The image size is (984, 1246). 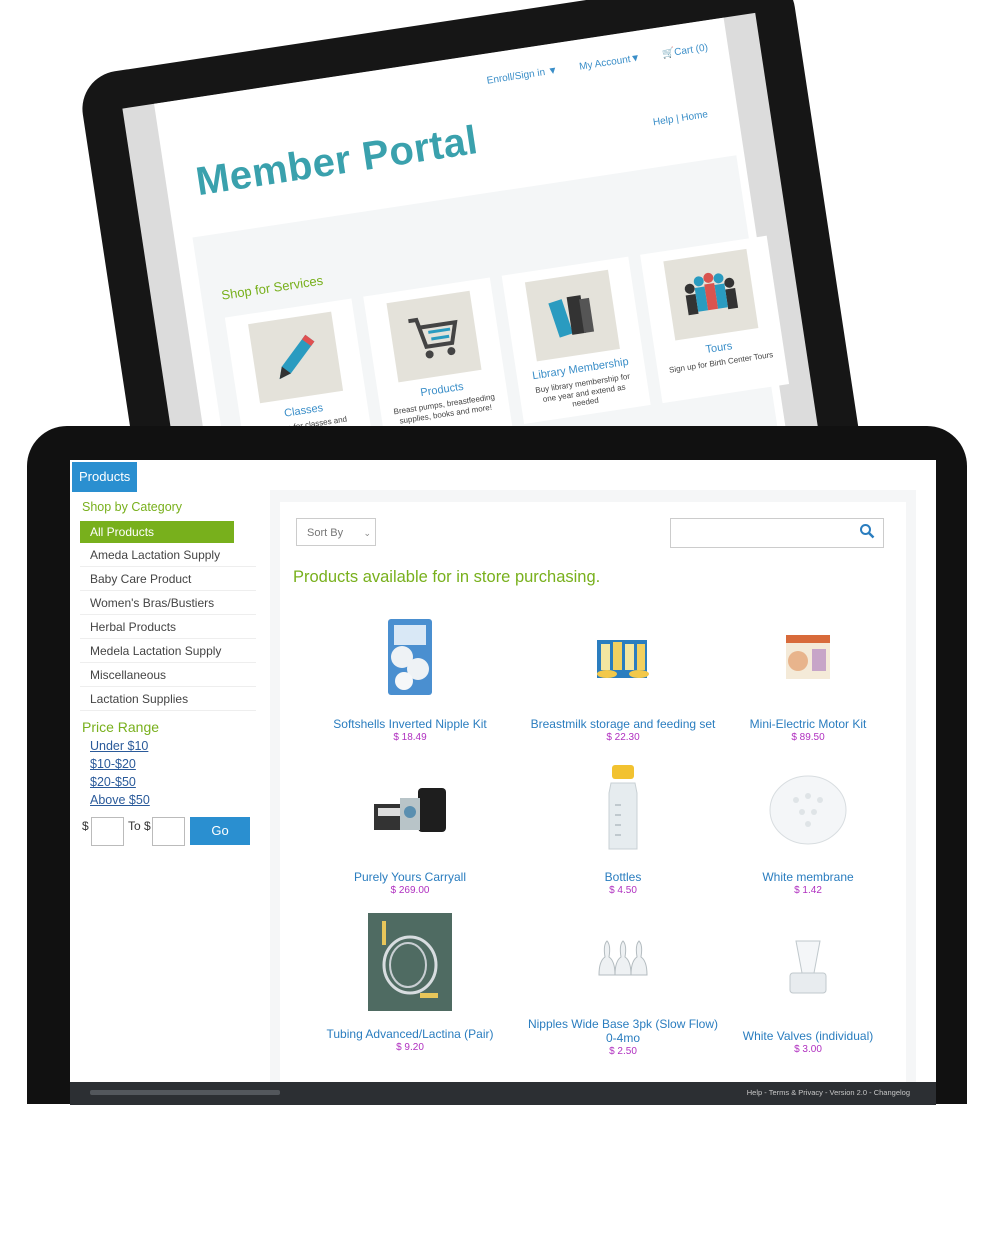 I want to click on top-nav: Enroll/Sign in ▼ My Account▼ 🛒Cart (0), so click(x=597, y=64).